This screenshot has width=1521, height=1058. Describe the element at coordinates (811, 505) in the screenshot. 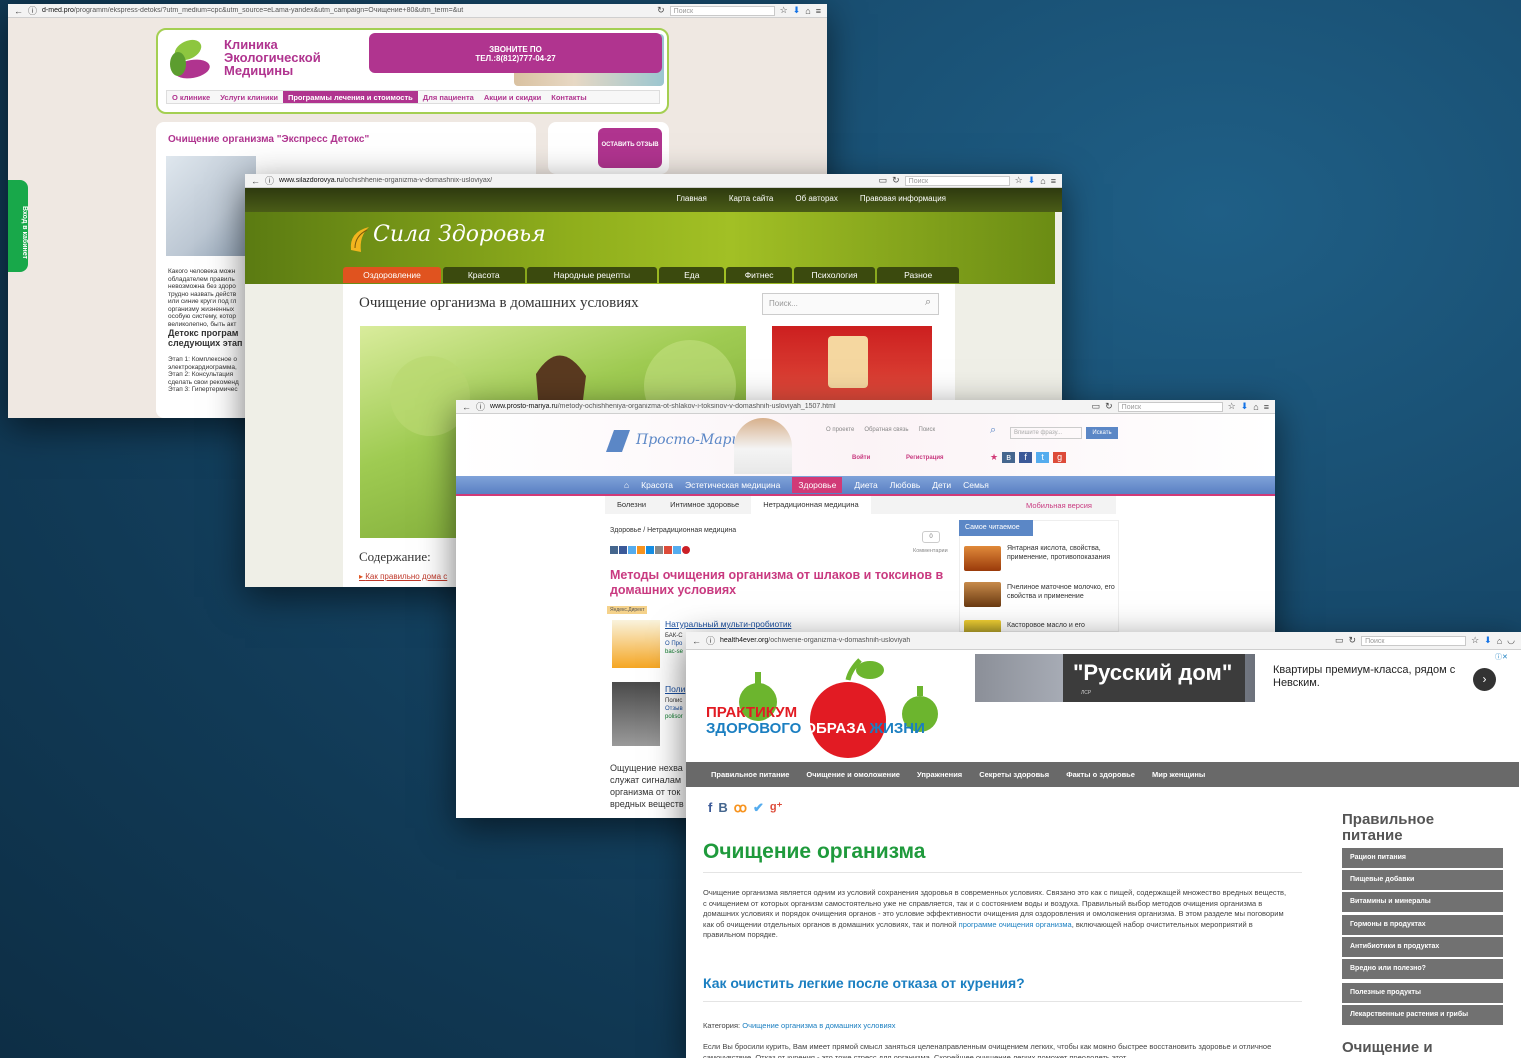

I see `subnav-item-alternative: Нетрадиционная медицина` at that location.